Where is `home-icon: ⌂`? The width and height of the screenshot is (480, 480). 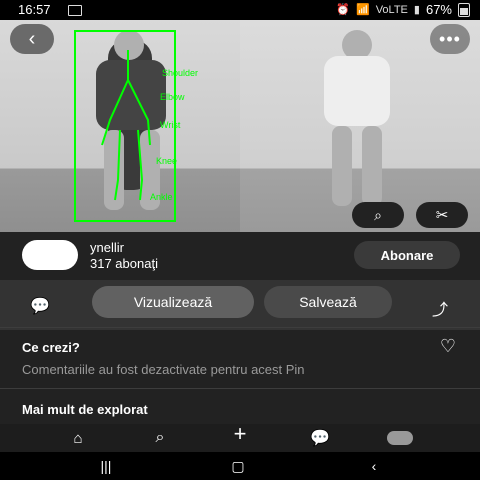
home-icon: ⌂ is located at coordinates (78, 438).